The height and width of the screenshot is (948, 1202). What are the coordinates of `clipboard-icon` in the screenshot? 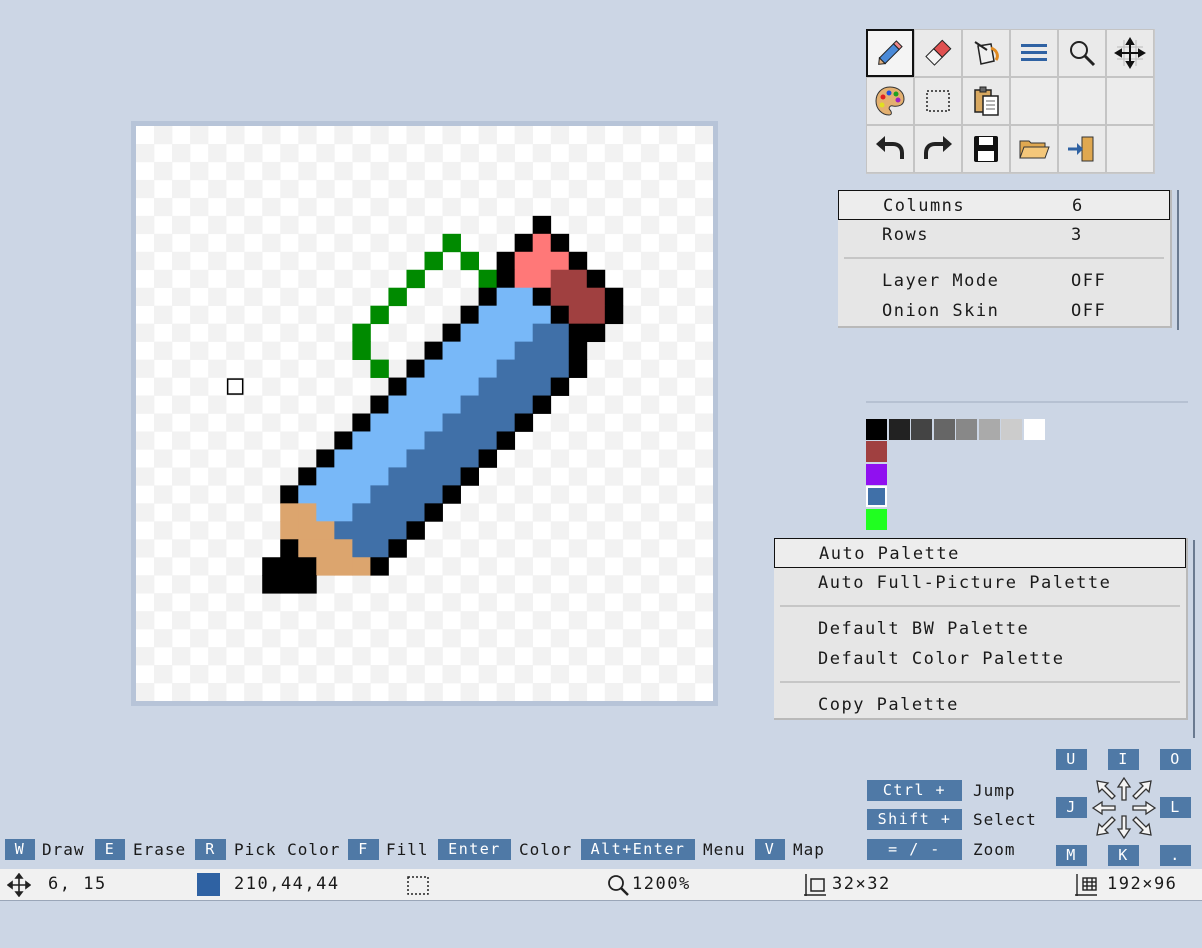 It's located at (986, 101).